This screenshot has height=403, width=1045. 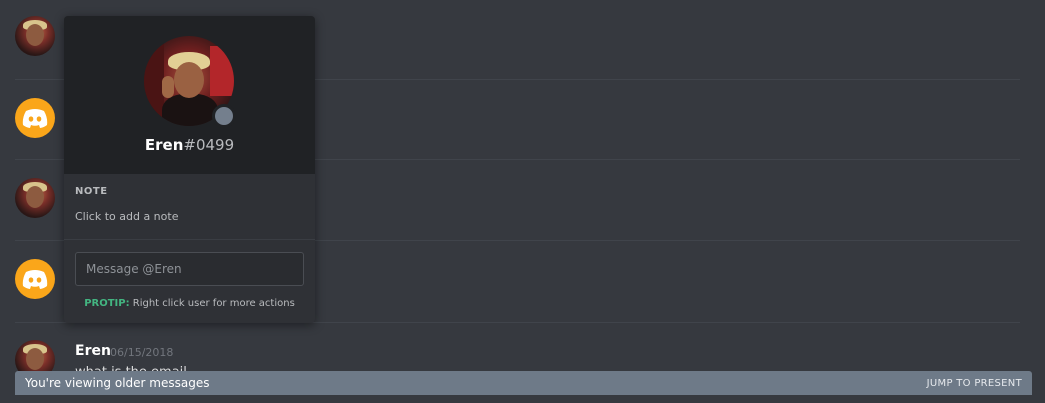 What do you see at coordinates (212, 303) in the screenshot?
I see `protip-text: Right click user for more actions` at bounding box center [212, 303].